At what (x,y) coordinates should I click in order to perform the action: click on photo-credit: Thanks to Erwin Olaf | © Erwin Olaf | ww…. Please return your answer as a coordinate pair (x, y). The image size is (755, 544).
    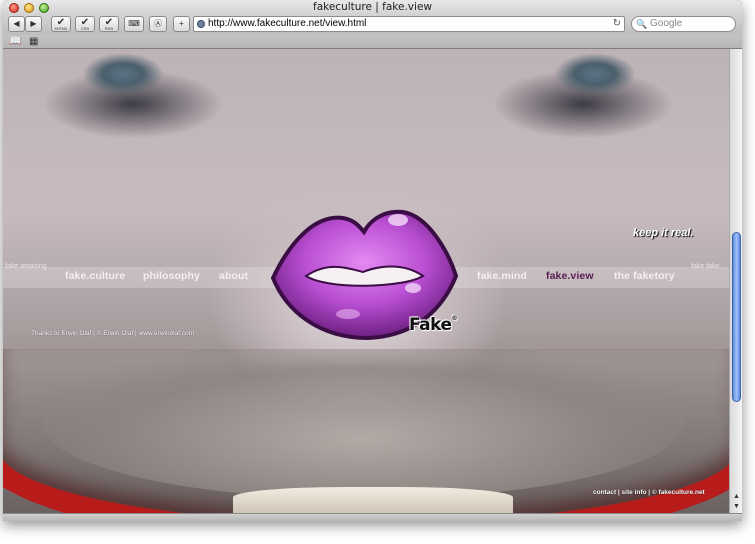
    Looking at the image, I should click on (112, 333).